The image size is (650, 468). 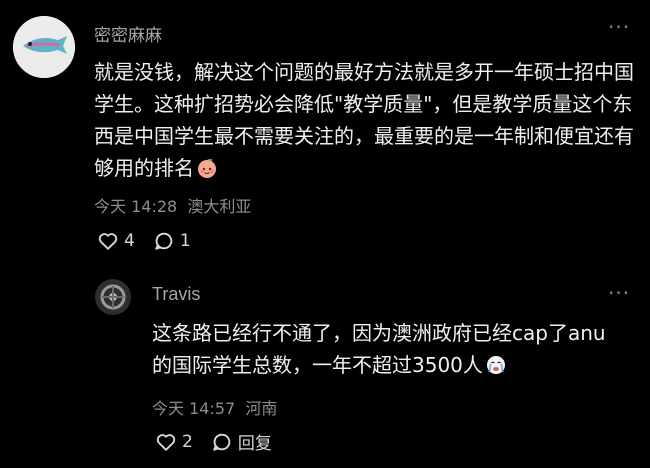 I want to click on comment-actions: 2 回复, so click(x=222, y=441).